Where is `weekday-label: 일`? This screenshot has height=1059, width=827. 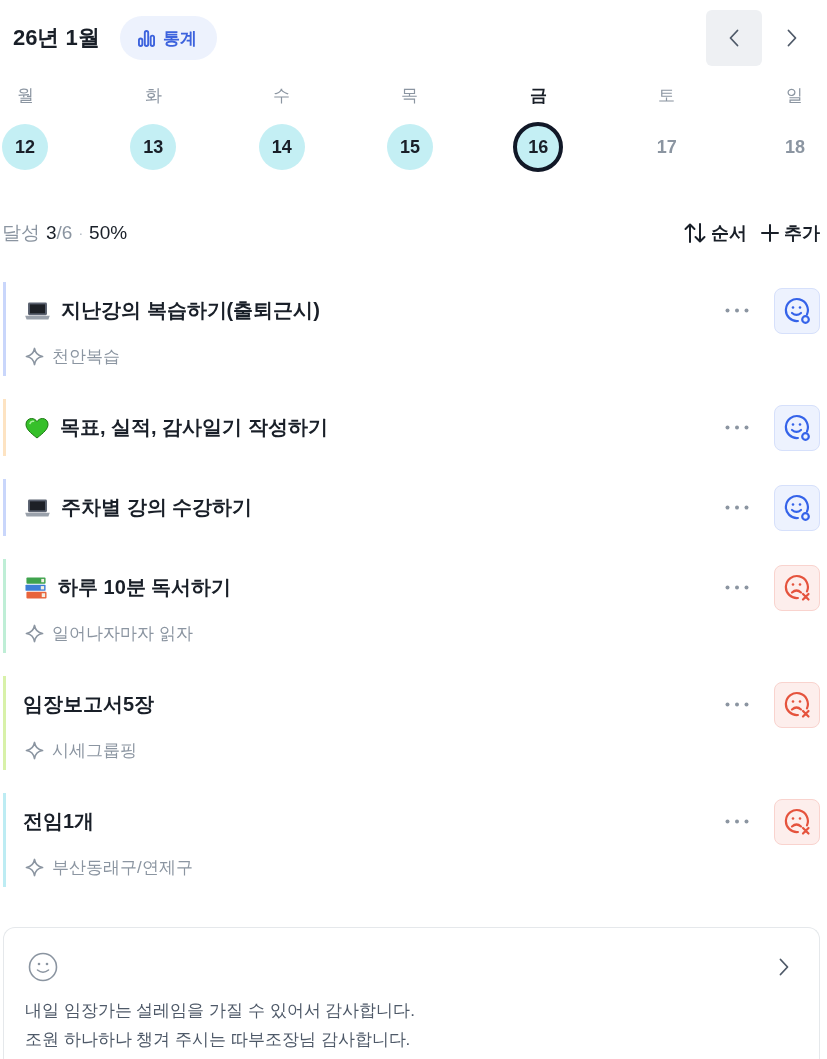 weekday-label: 일 is located at coordinates (795, 96).